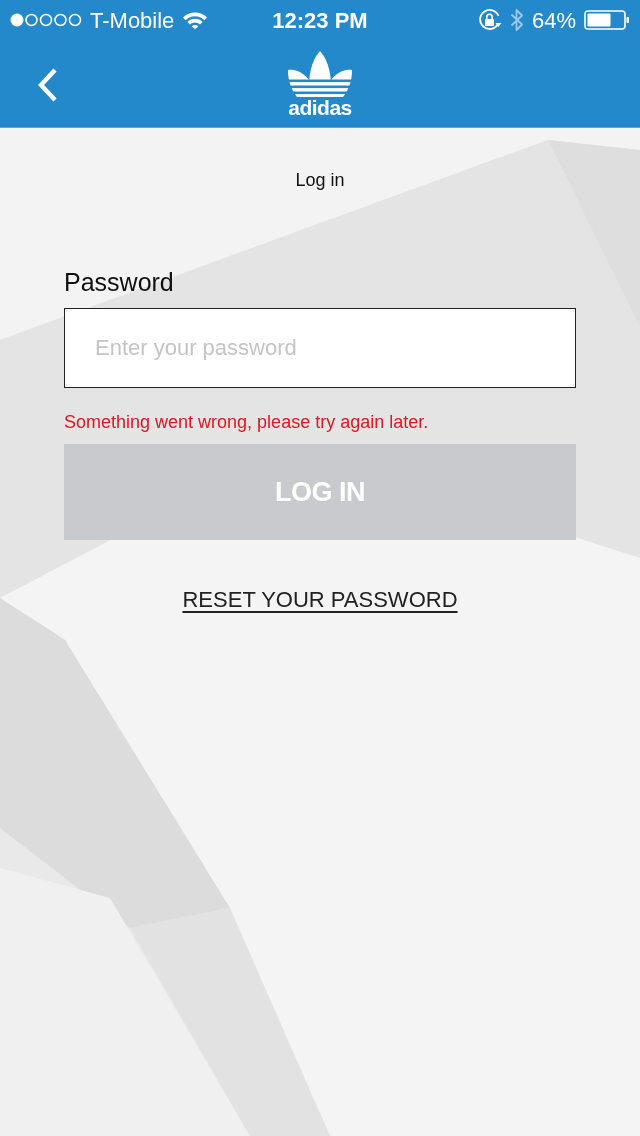  What do you see at coordinates (489, 20) in the screenshot?
I see `rotation-lock-icon` at bounding box center [489, 20].